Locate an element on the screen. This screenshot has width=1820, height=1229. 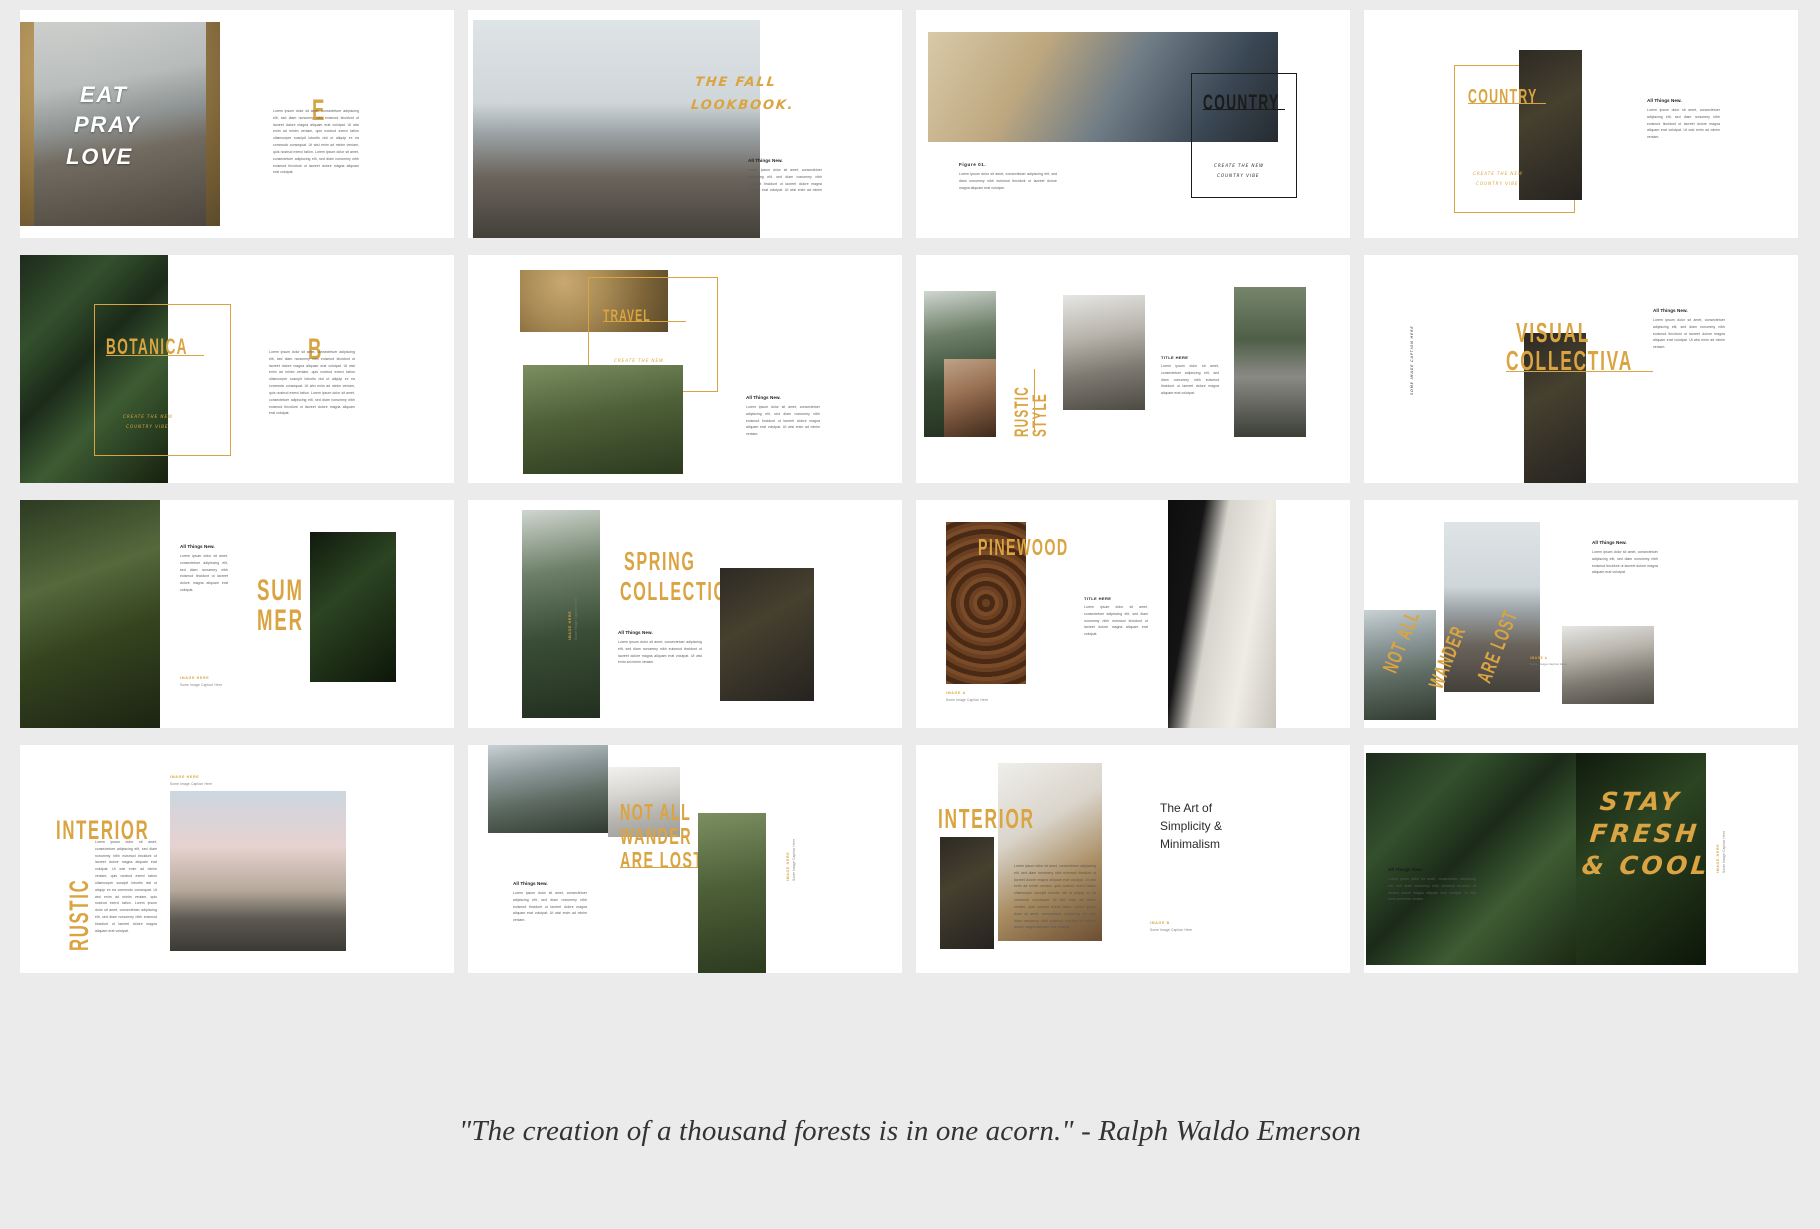
slide-title: TRAVEL is located at coordinates (627, 315).